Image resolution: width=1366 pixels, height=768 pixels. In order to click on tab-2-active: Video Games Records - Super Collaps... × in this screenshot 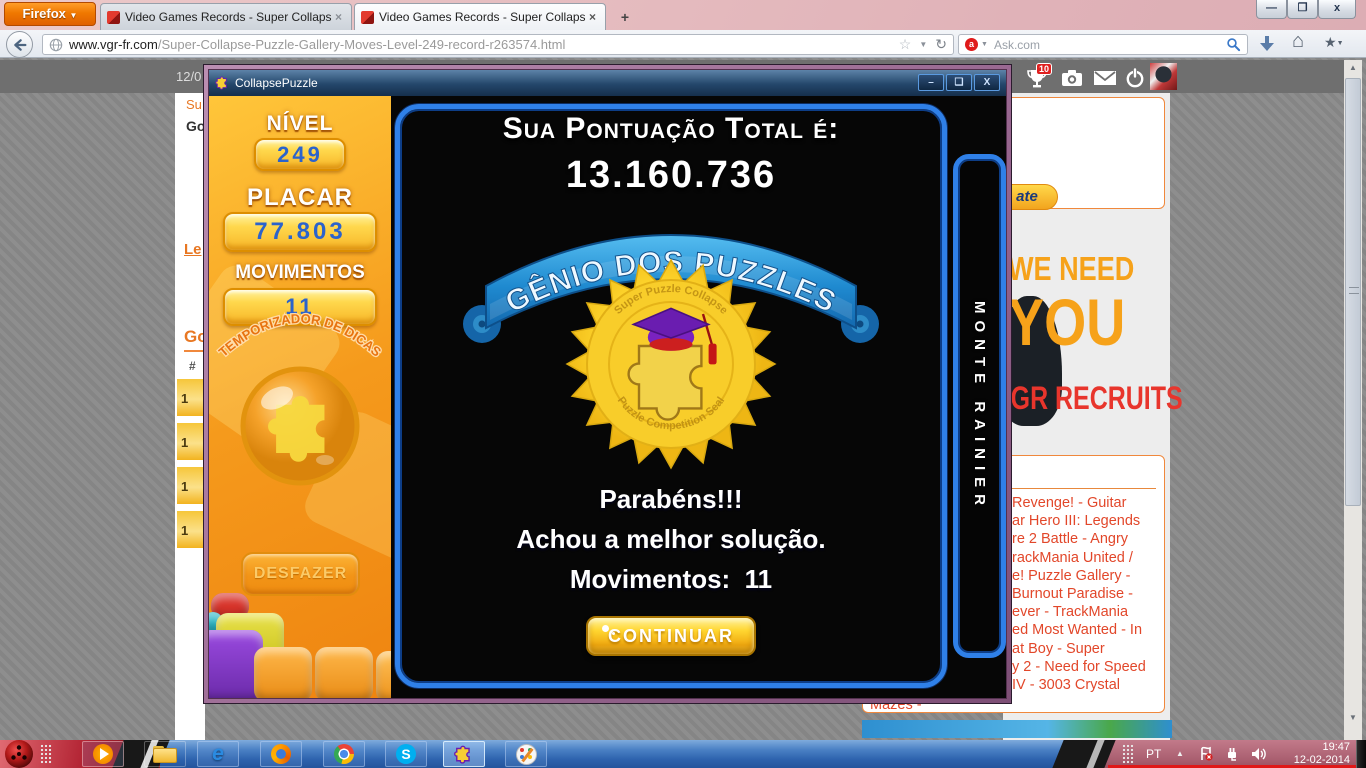, I will do `click(480, 16)`.